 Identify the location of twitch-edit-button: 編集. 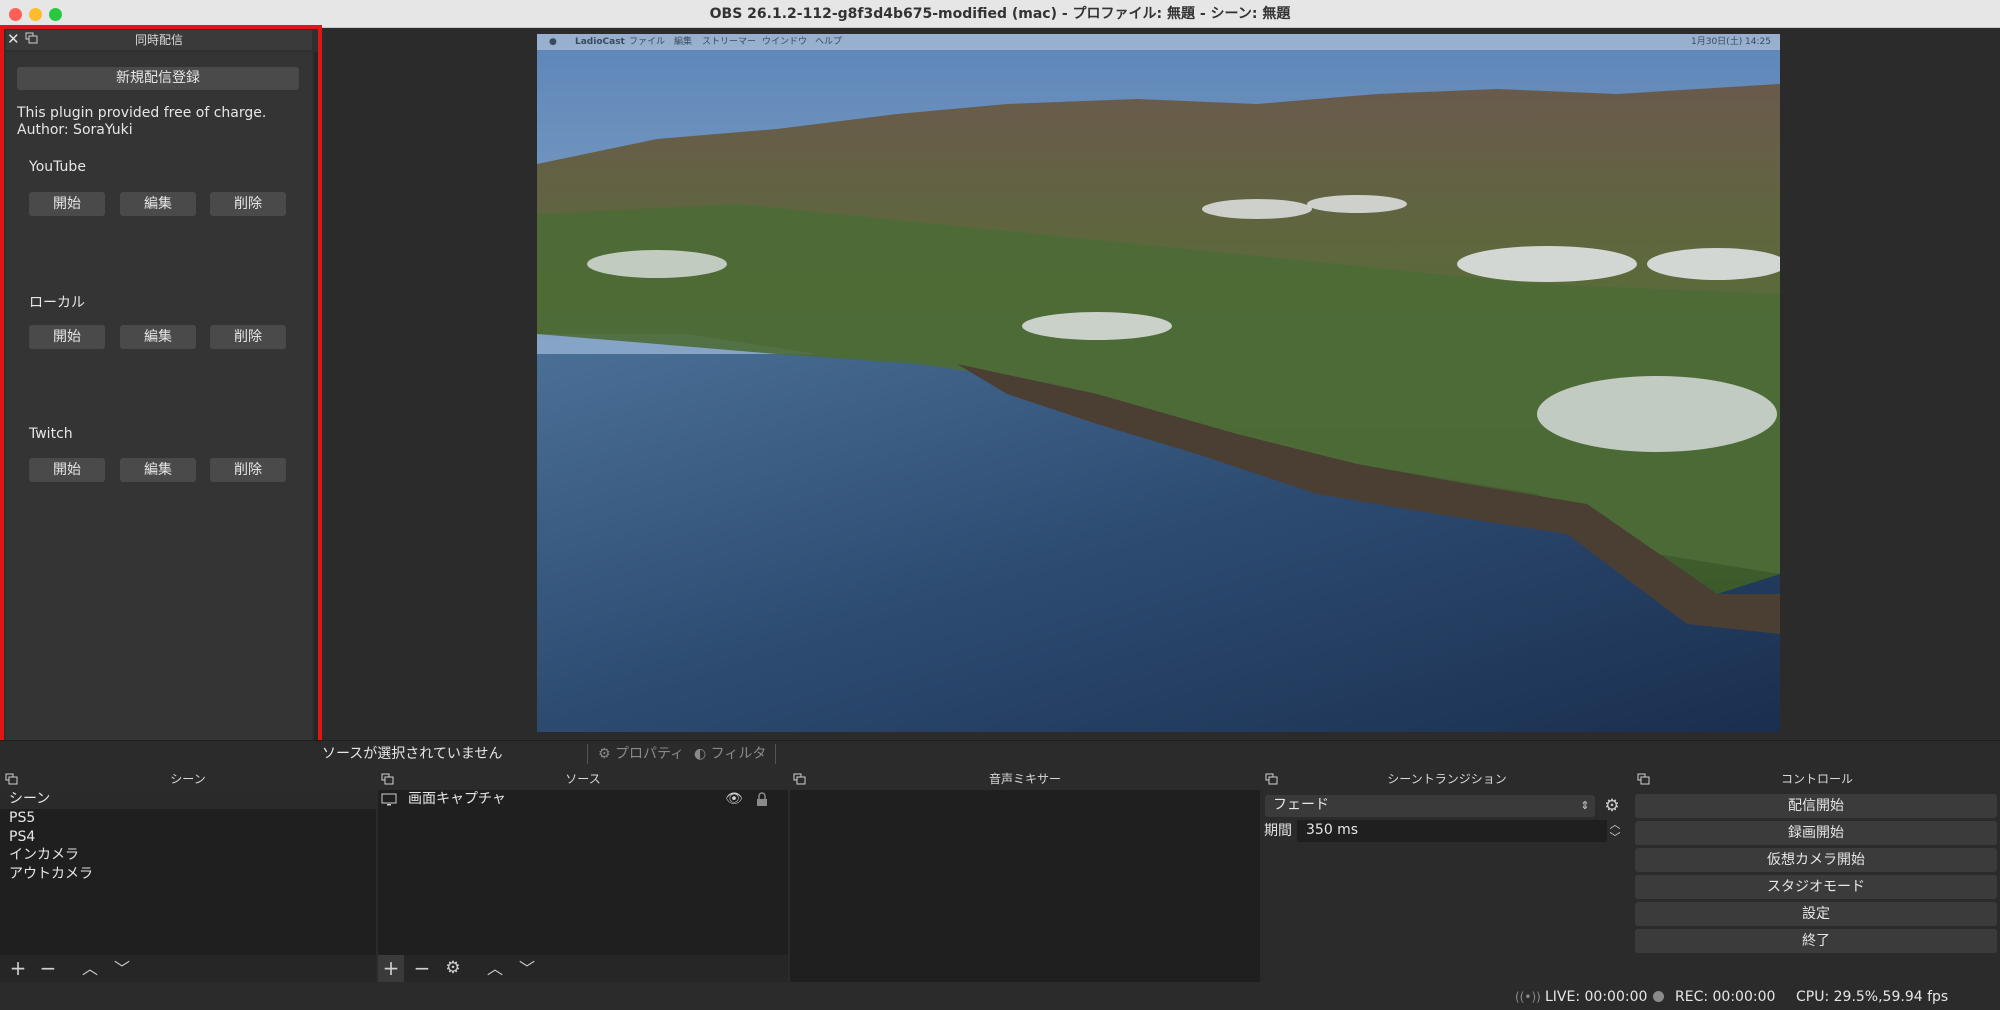
(158, 470).